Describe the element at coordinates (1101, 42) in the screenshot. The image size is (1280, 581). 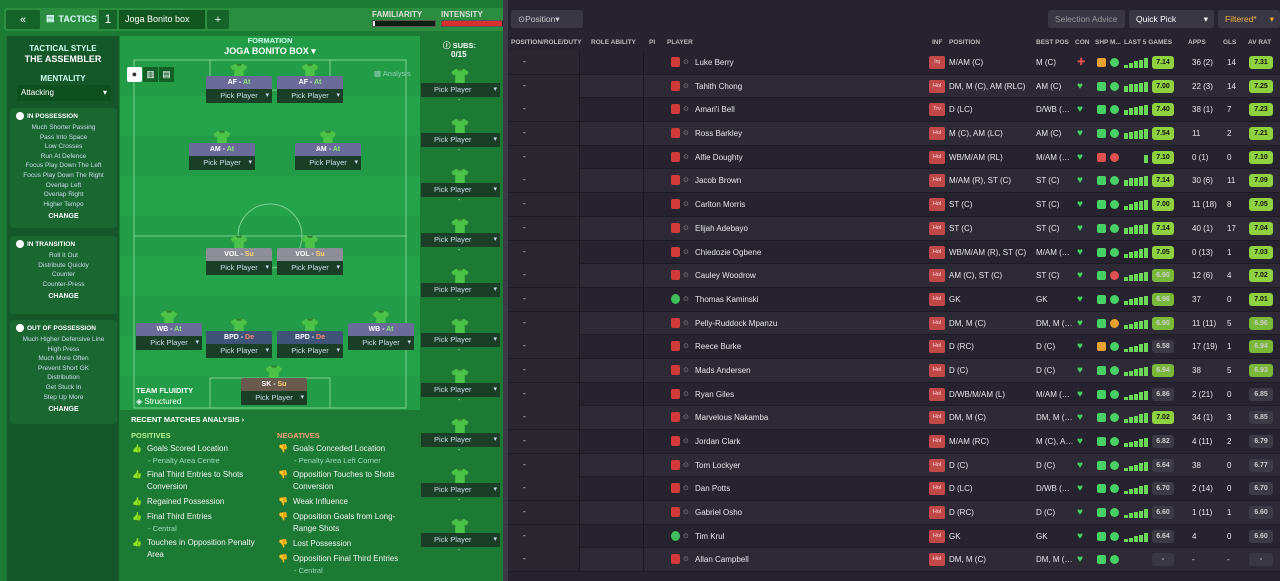
I see `col-shp: SHP` at that location.